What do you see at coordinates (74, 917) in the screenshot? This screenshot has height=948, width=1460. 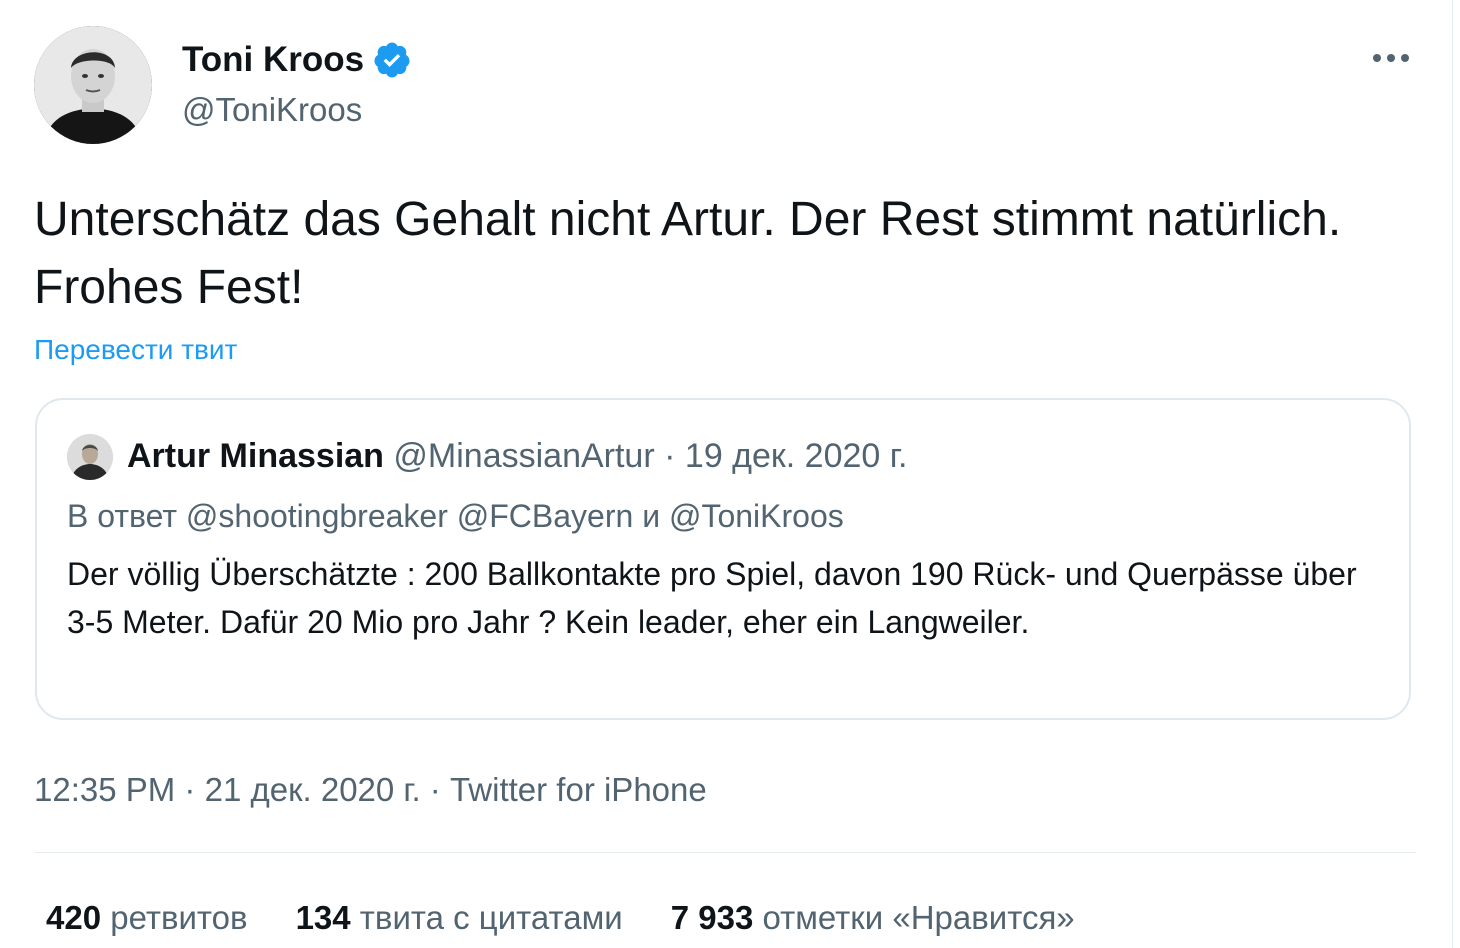 I see `retweets-count: 420` at bounding box center [74, 917].